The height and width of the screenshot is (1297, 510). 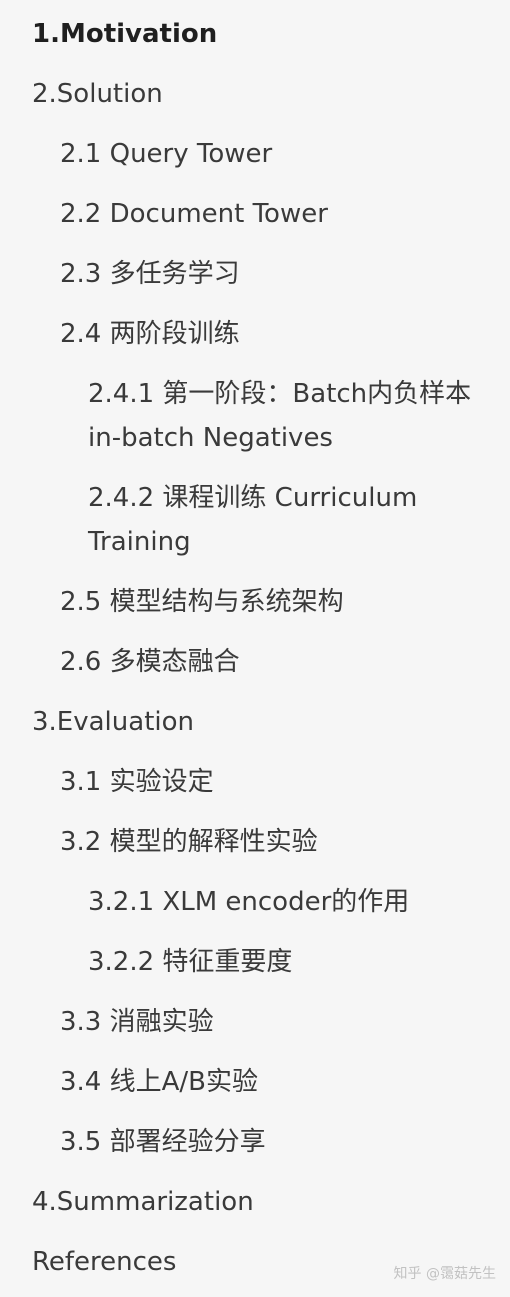 I want to click on toc-item-evaluation: 3.Evaluation, so click(x=267, y=722).